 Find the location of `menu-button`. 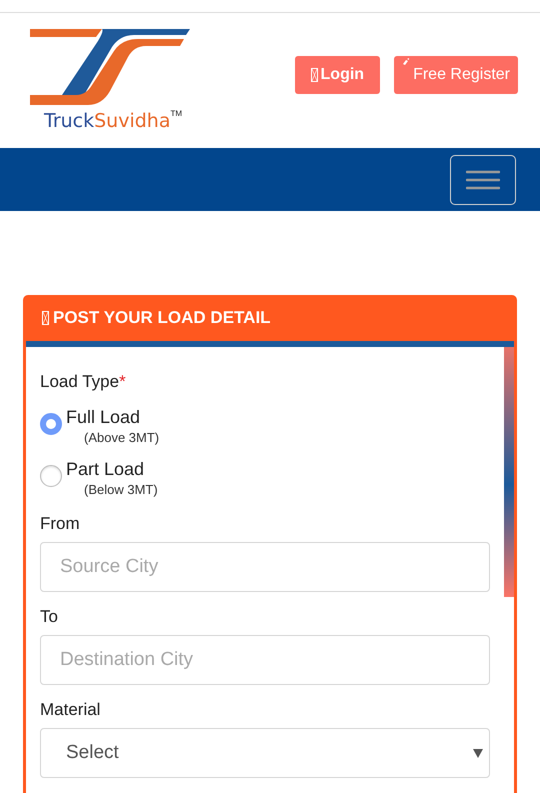

menu-button is located at coordinates (483, 179).